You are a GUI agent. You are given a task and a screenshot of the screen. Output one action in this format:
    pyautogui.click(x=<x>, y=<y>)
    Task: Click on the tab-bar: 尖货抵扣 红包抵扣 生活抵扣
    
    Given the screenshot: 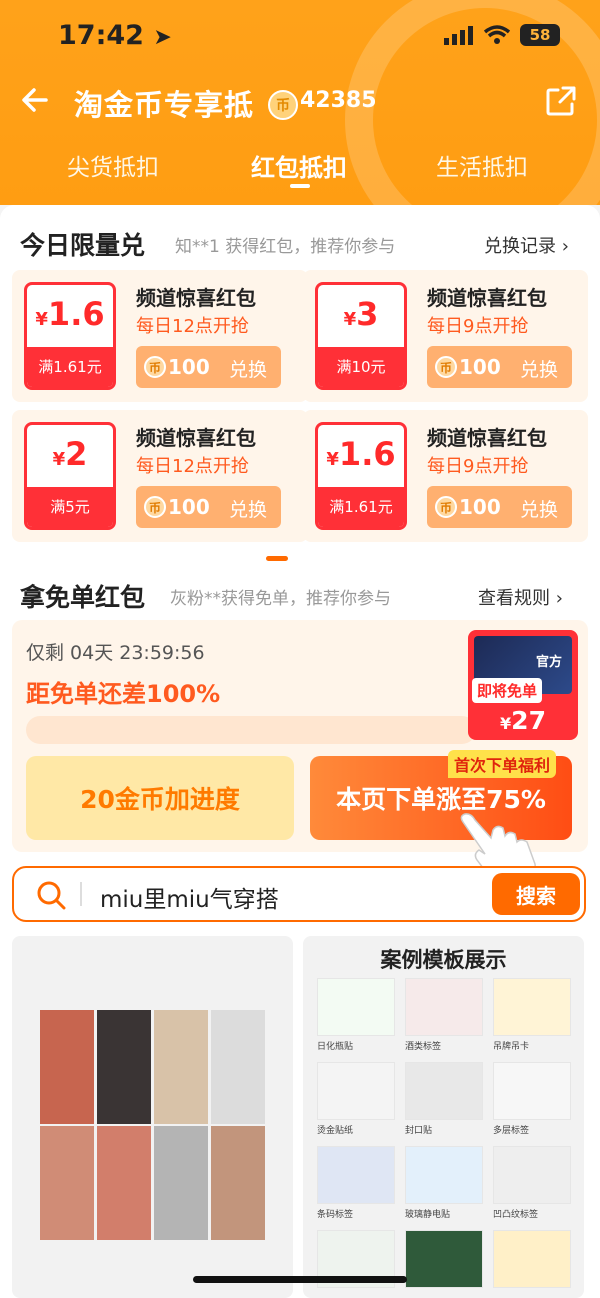 What is the action you would take?
    pyautogui.click(x=300, y=168)
    